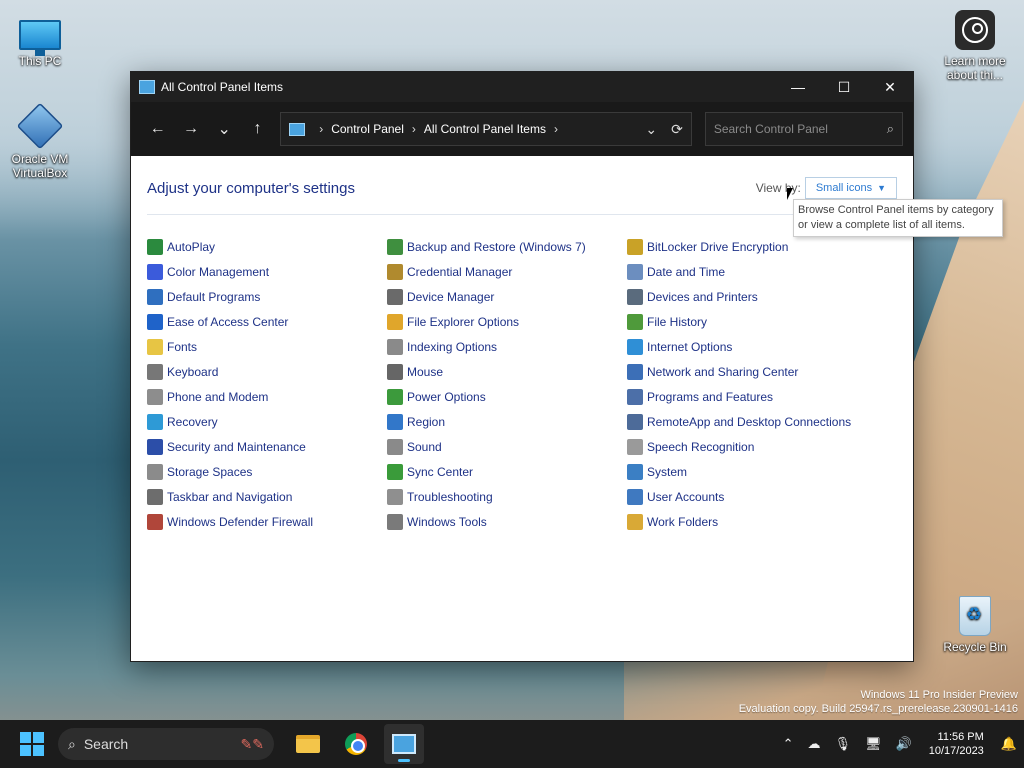 The image size is (1024, 768). What do you see at coordinates (747, 421) in the screenshot?
I see `control-panel-item: RemoteApp and Desktop Connections` at bounding box center [747, 421].